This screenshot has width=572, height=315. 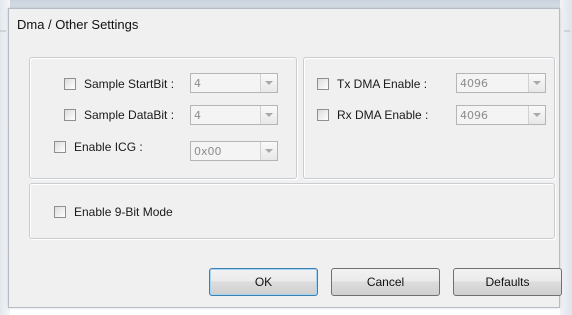 I want to click on sample-startbit-checkbox, so click(x=70, y=84).